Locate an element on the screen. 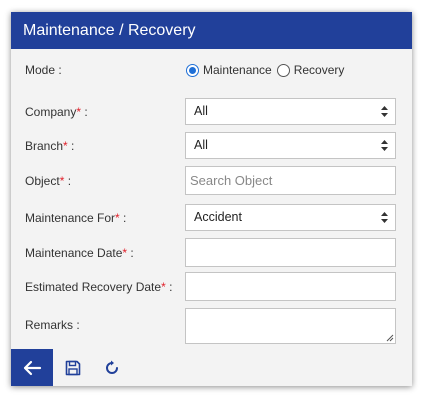 This screenshot has height=397, width=423. maintenance-for-select-value: Accident is located at coordinates (218, 217).